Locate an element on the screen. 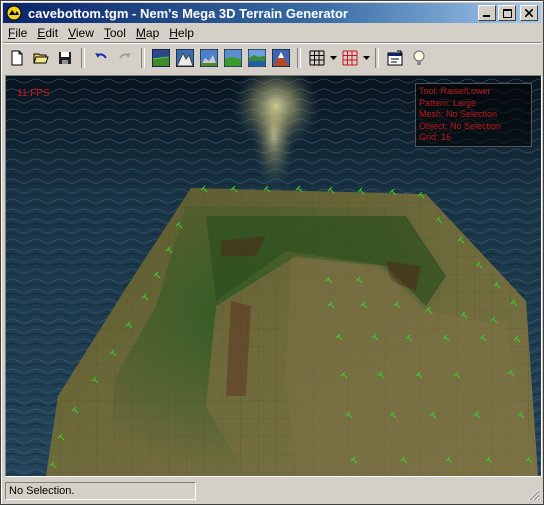  menu-tool: Tool is located at coordinates (115, 33).